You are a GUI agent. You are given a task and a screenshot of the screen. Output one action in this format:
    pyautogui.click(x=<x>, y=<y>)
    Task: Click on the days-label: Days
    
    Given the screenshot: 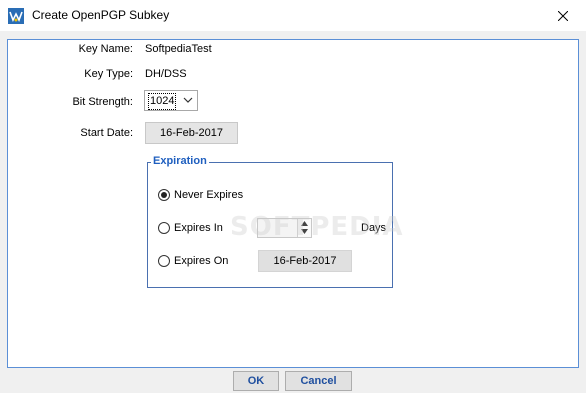 What is the action you would take?
    pyautogui.click(x=374, y=228)
    